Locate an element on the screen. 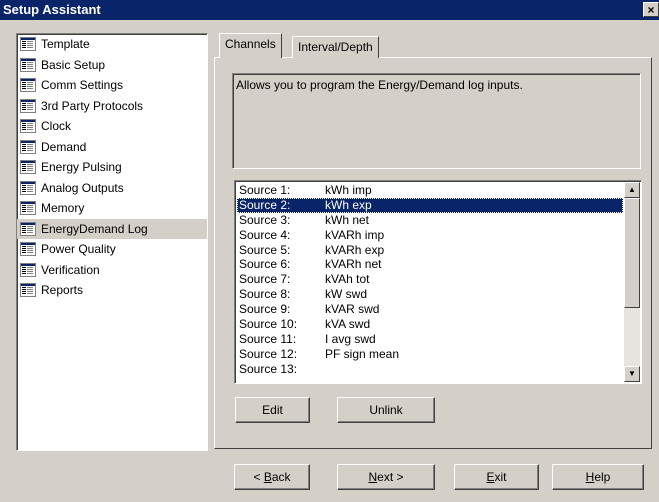  list-item: Source 10: kVA swd is located at coordinates (430, 324).